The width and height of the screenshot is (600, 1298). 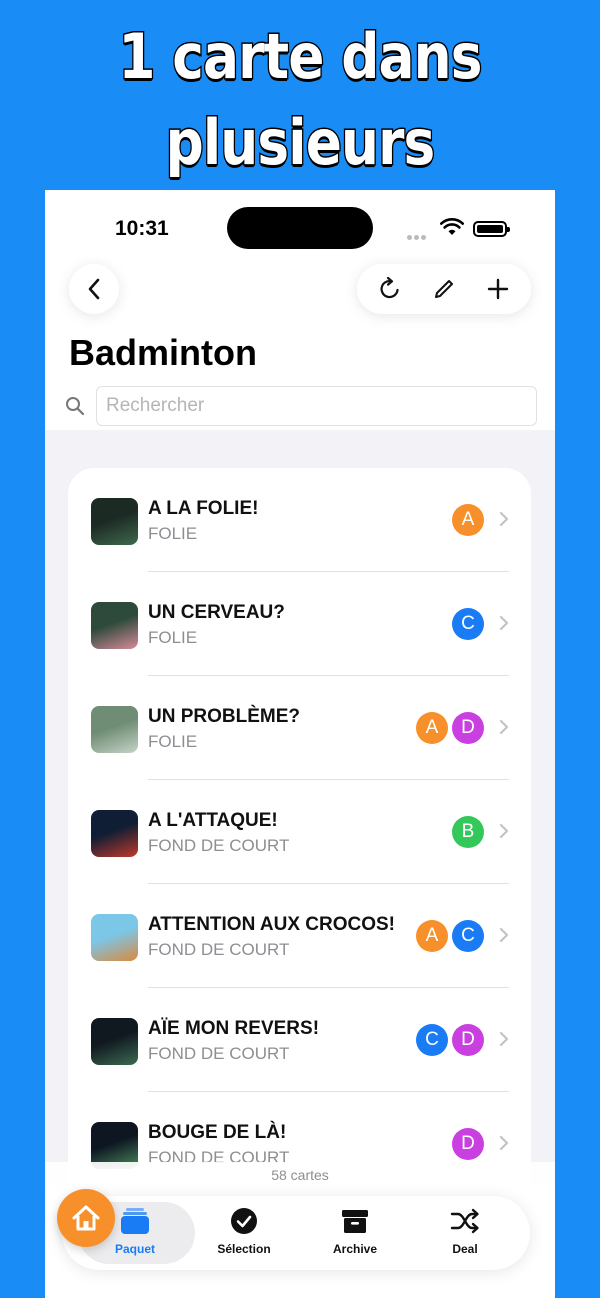 I want to click on deck-avatars: A, so click(x=468, y=520).